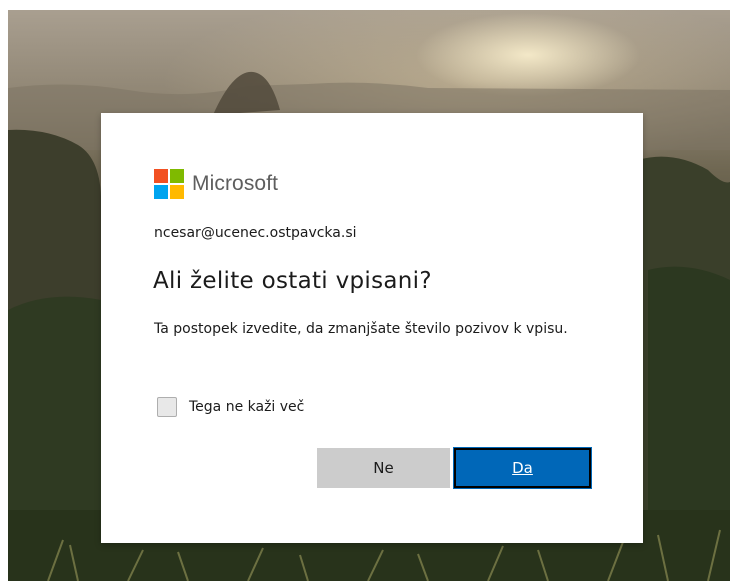 The width and height of the screenshot is (731, 581). I want to click on yes-button-label: Da, so click(522, 468).